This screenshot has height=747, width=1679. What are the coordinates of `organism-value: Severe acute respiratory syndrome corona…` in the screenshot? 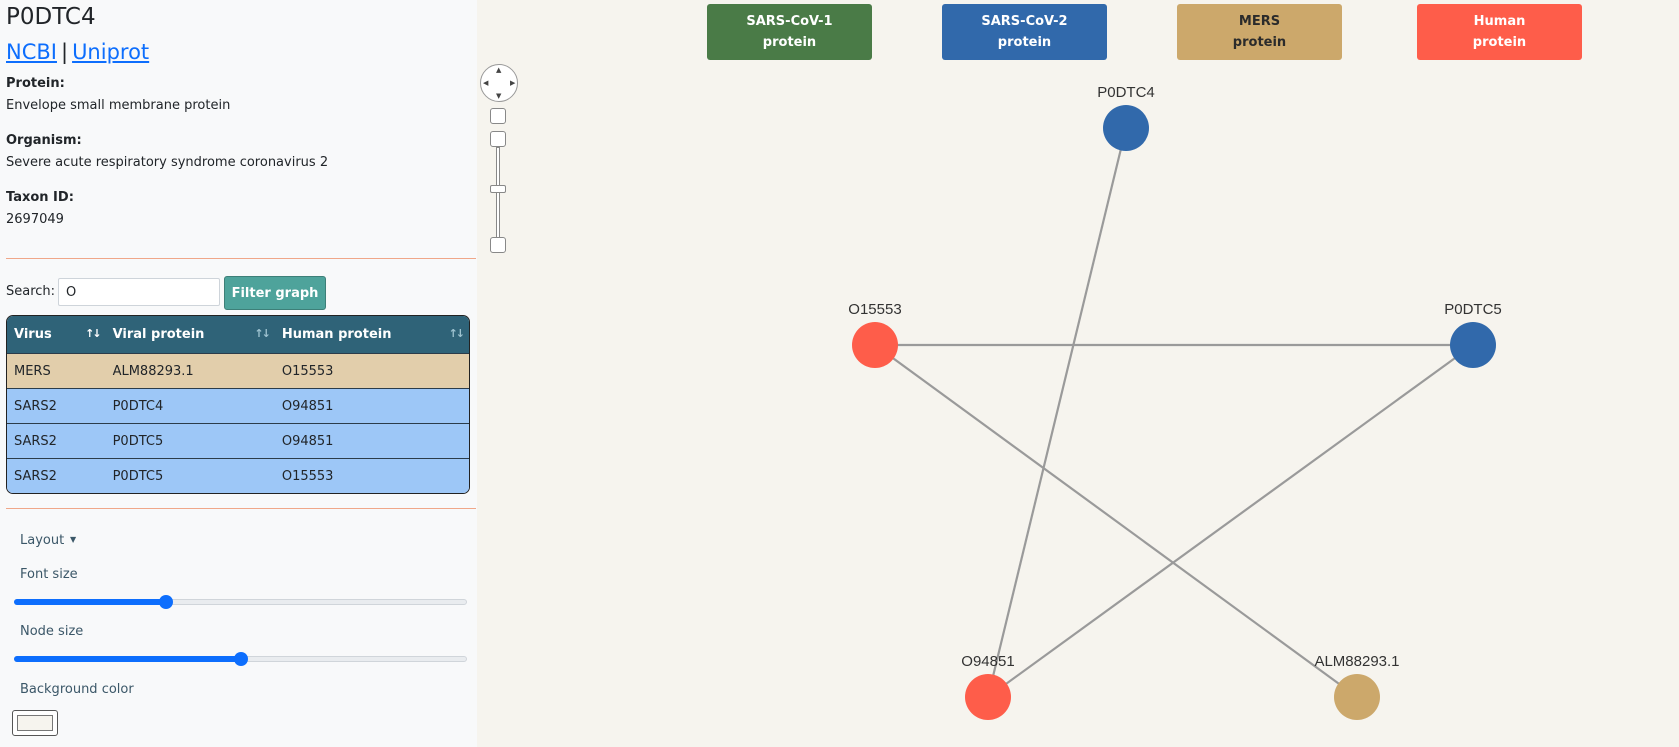 It's located at (167, 162).